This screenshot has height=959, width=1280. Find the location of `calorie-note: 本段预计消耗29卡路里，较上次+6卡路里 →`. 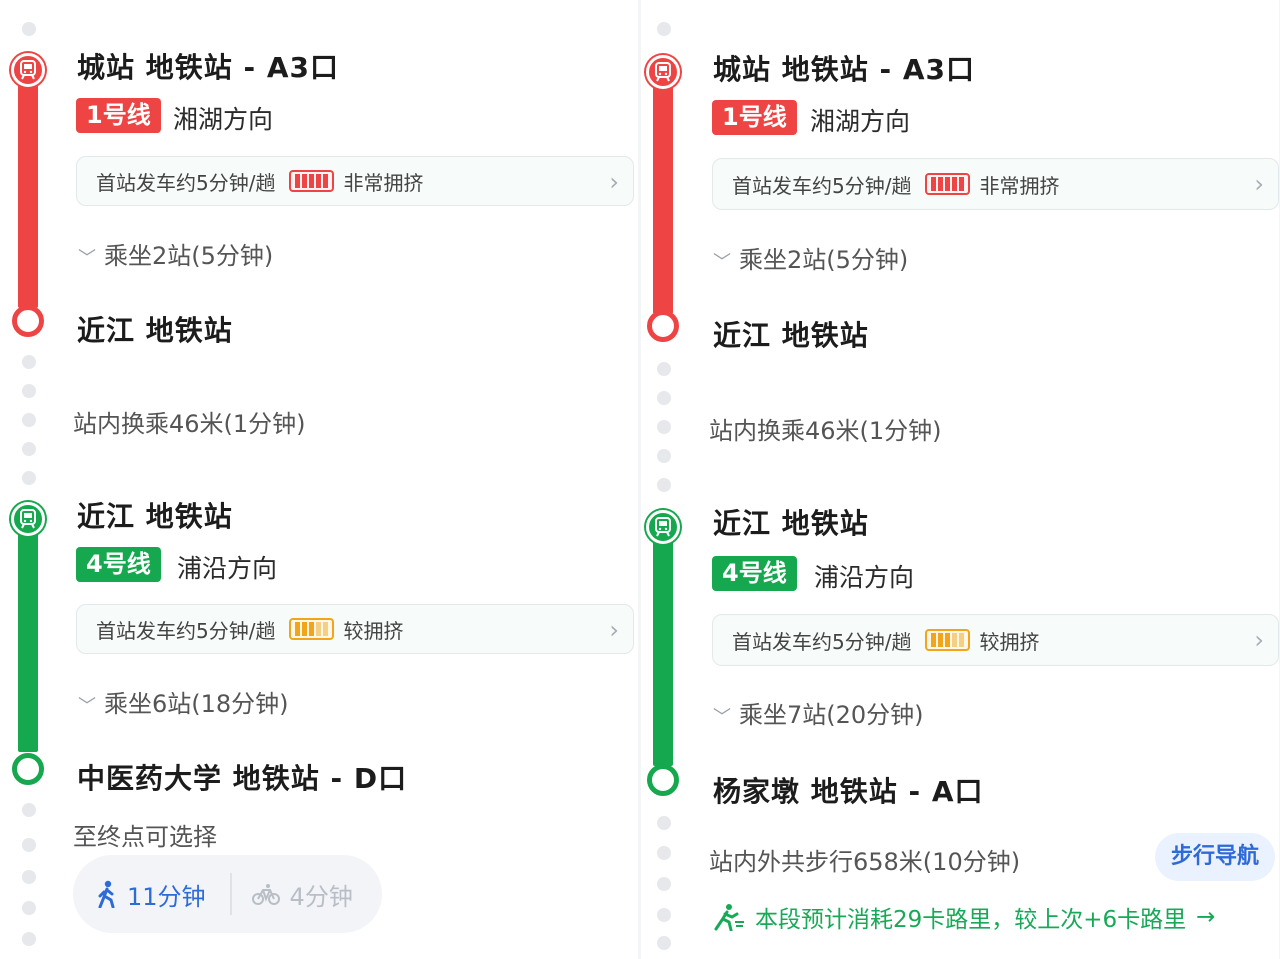

calorie-note: 本段预计消耗29卡路里，较上次+6卡路里 → is located at coordinates (962, 917).